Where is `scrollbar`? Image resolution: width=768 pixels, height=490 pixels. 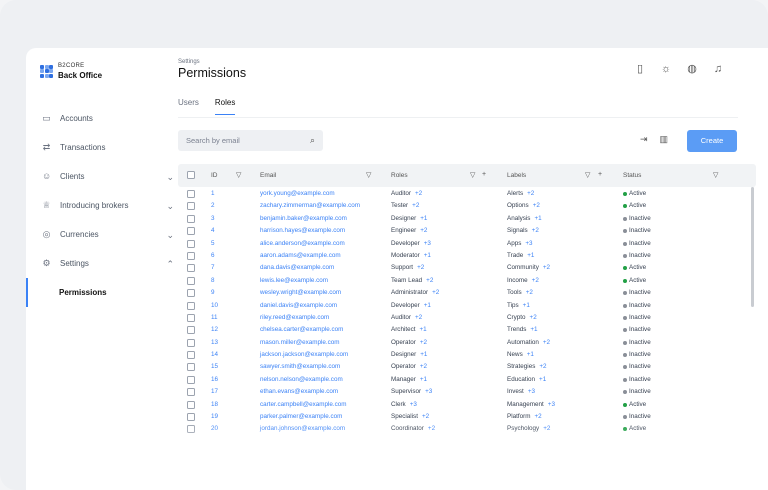
scrollbar is located at coordinates (752, 247).